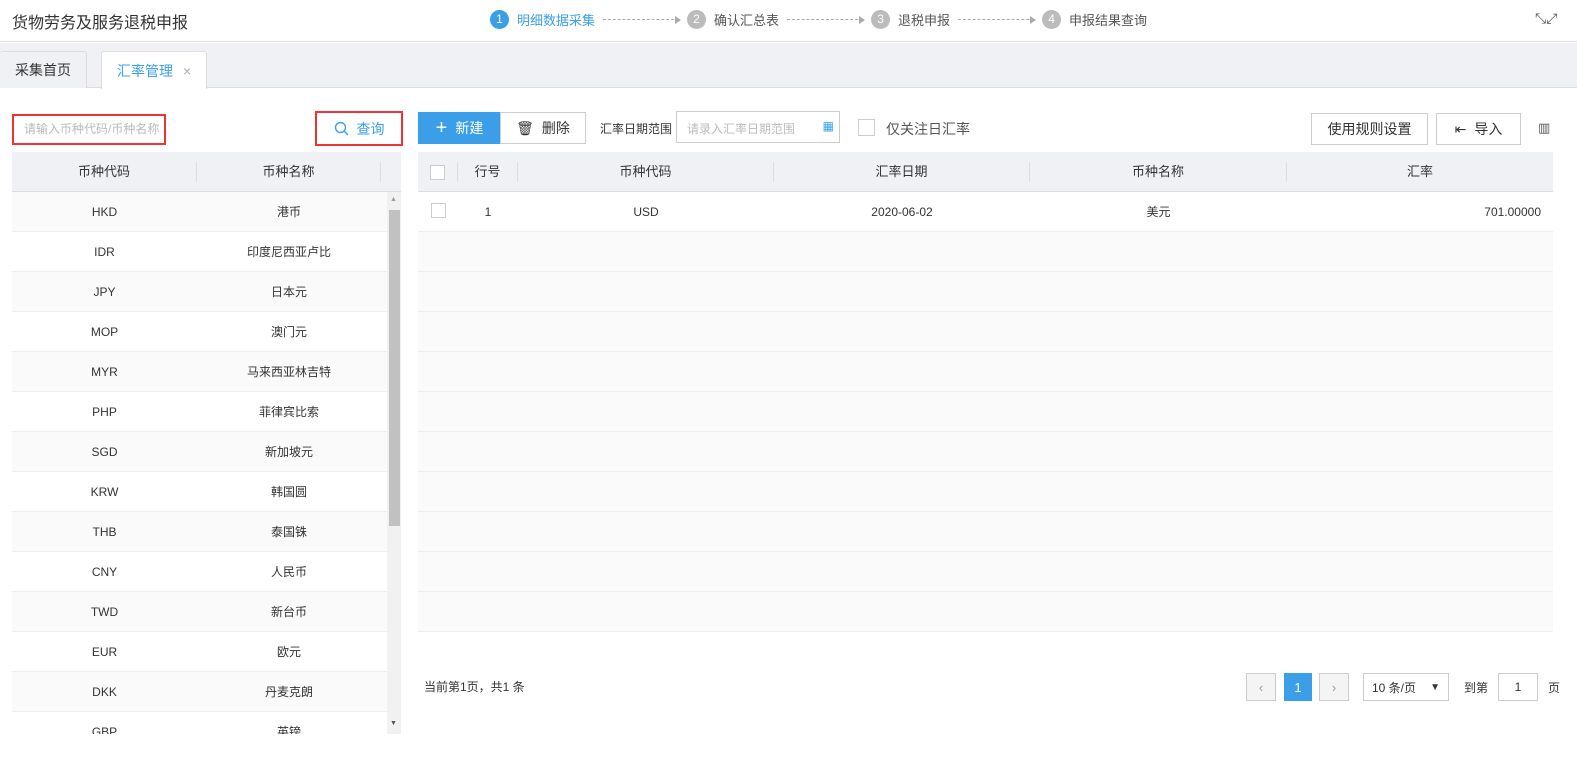 This screenshot has width=1577, height=757. Describe the element at coordinates (910, 19) in the screenshot. I see `step-3: 3 退税申报` at that location.